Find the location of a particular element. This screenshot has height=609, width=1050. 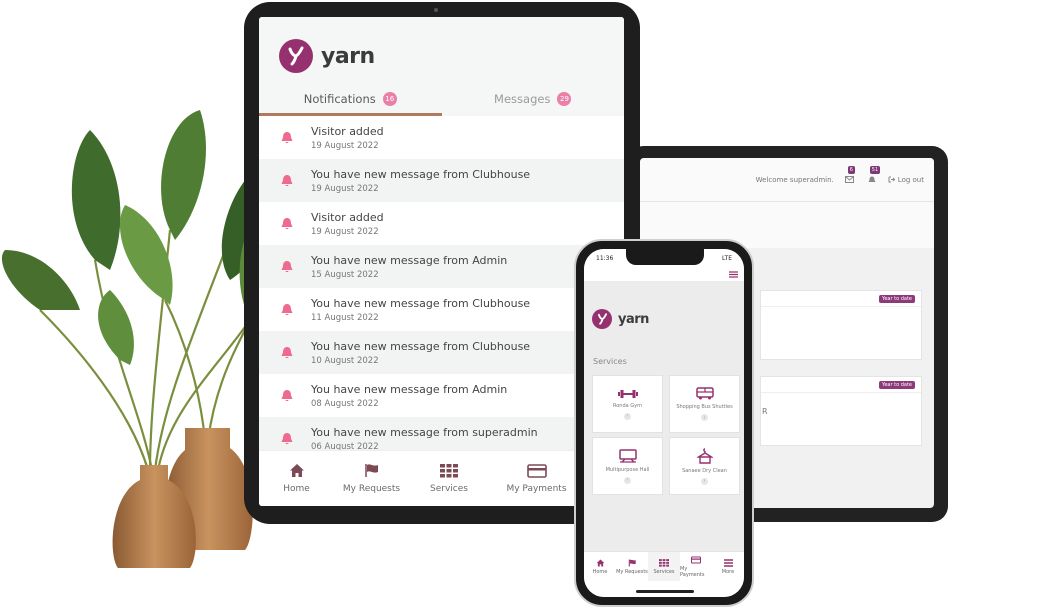

phone-notch is located at coordinates (665, 257).